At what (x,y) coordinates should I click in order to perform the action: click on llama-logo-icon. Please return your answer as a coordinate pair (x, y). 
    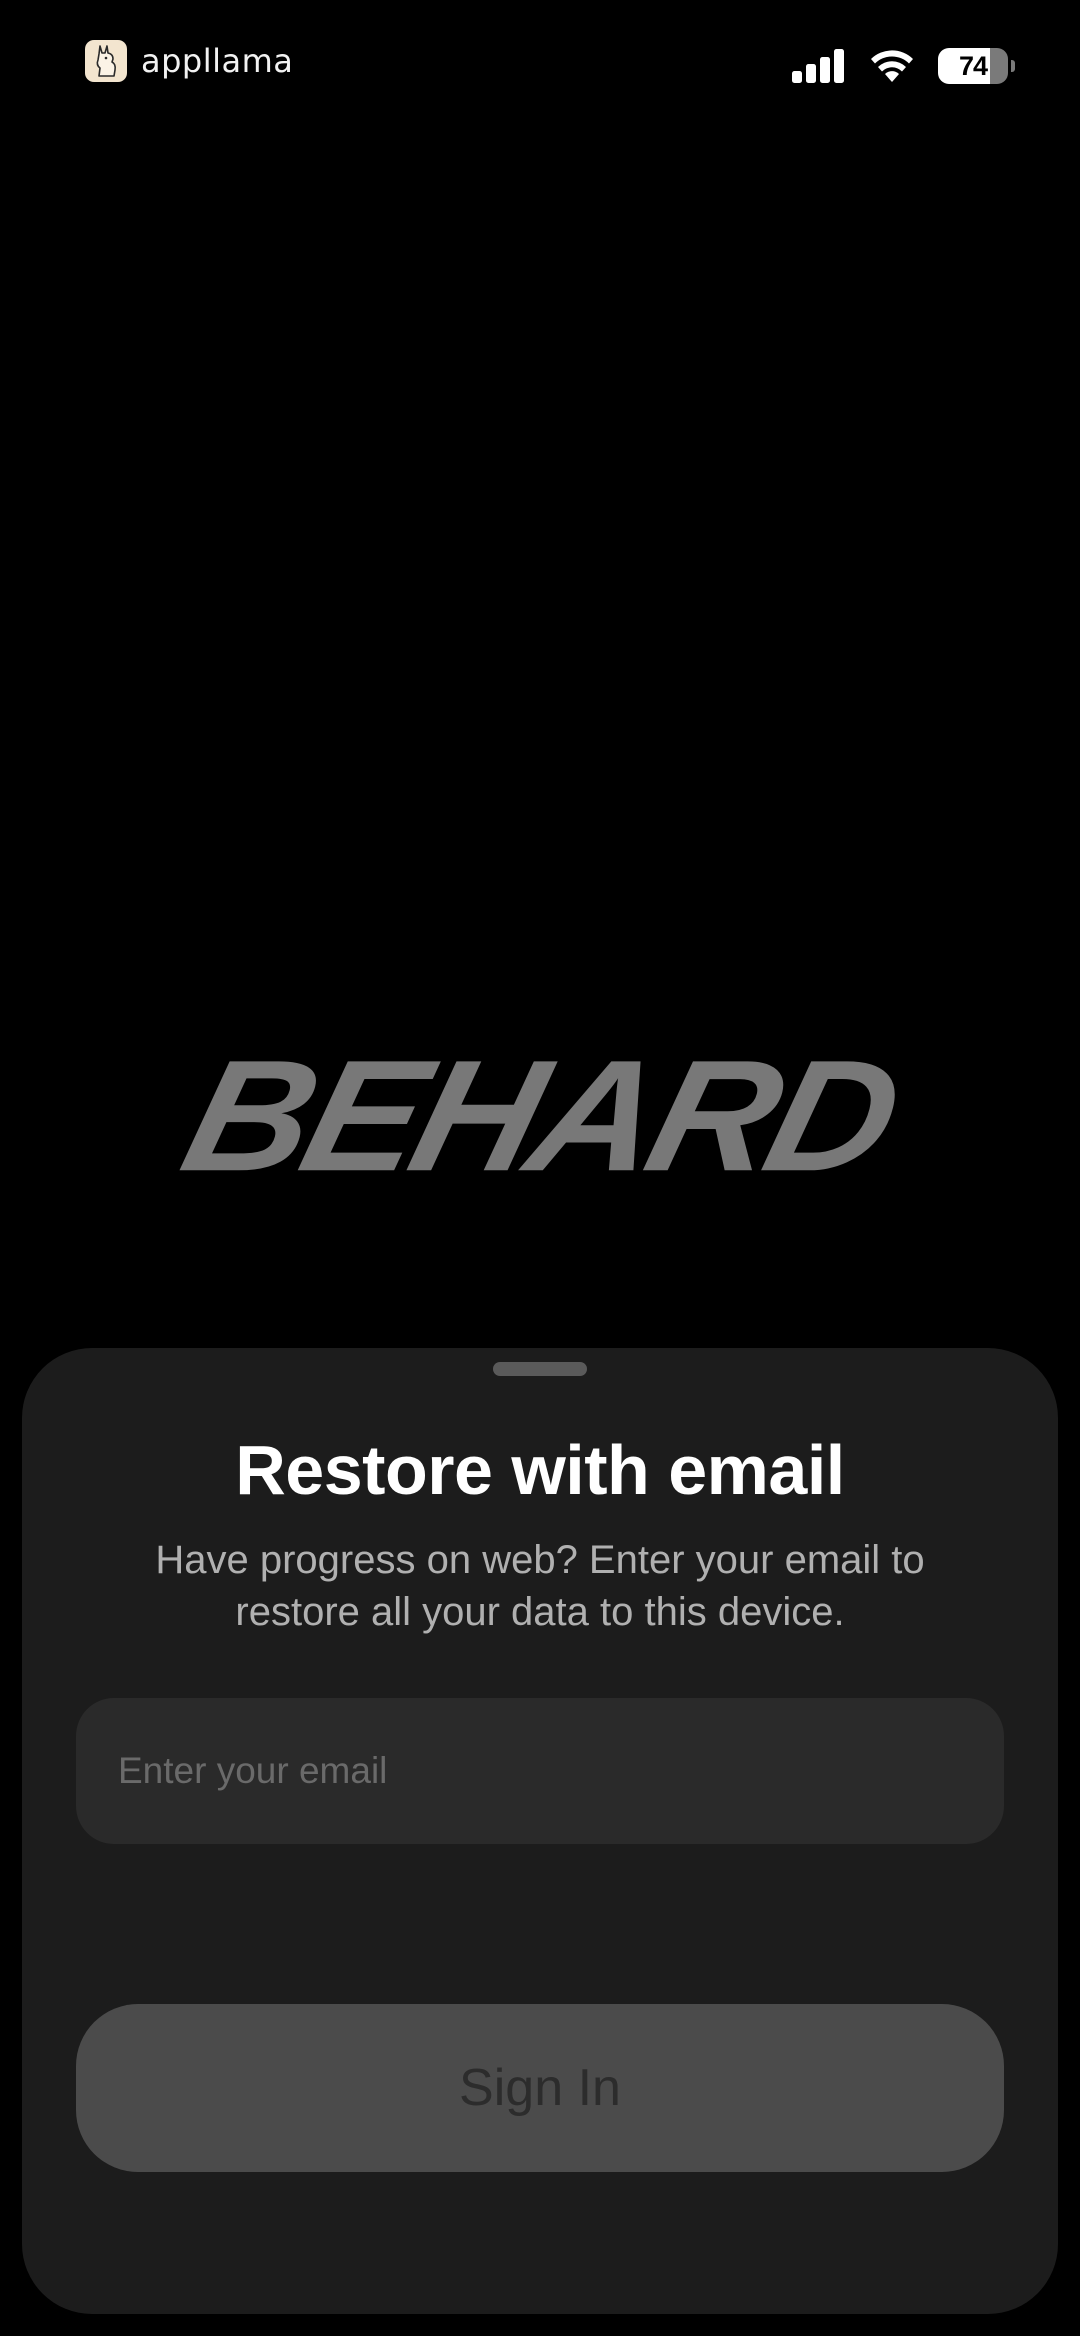
    Looking at the image, I should click on (106, 61).